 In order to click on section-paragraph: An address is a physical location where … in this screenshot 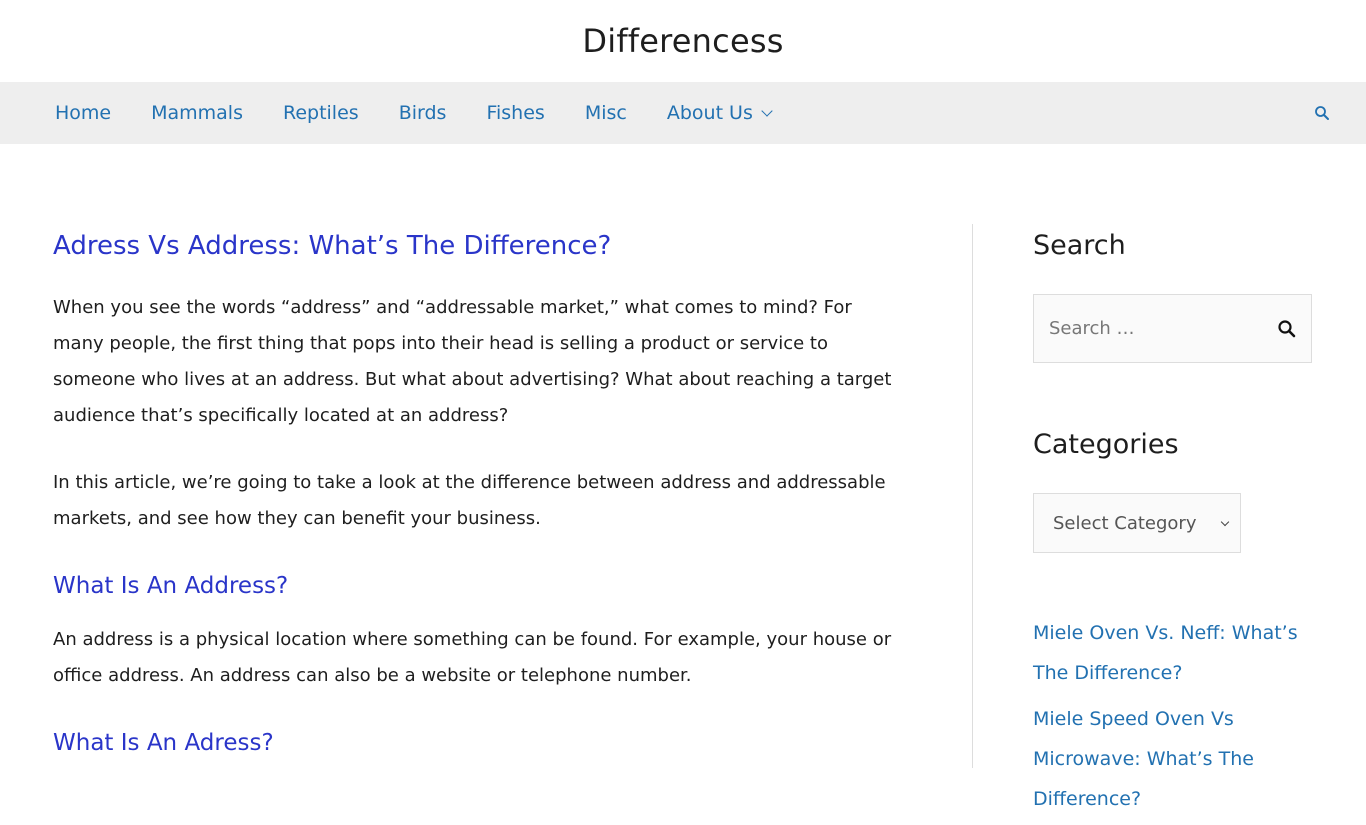, I will do `click(472, 657)`.